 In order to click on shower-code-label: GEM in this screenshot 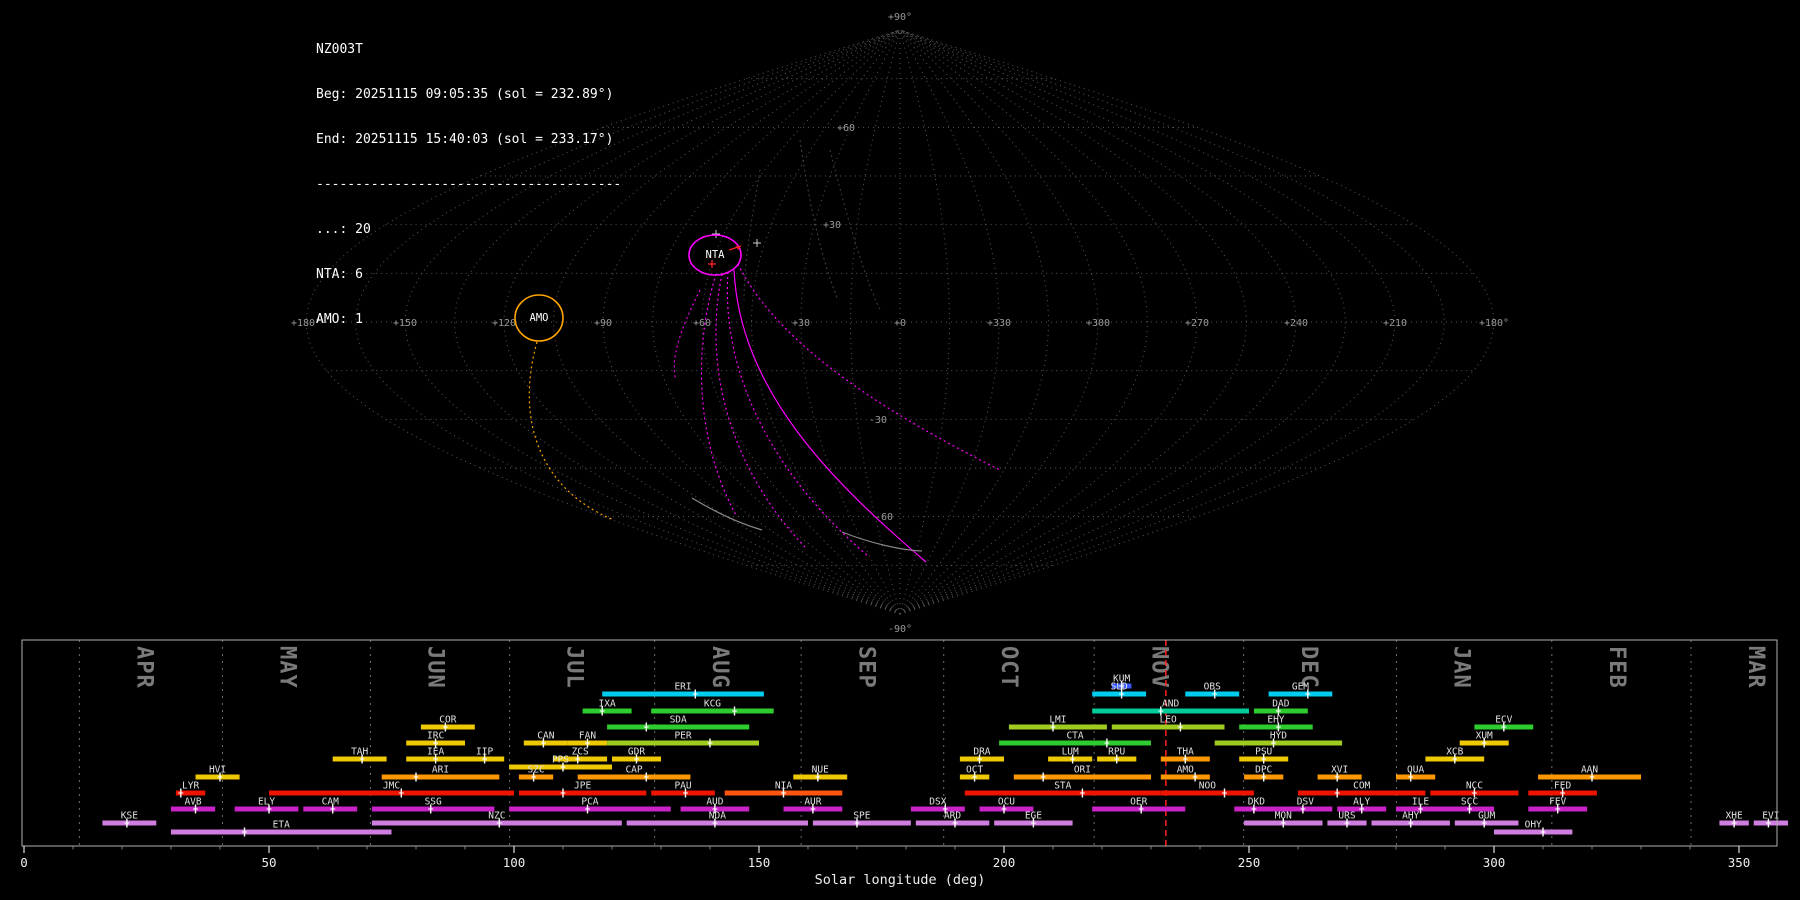, I will do `click(1300, 687)`.